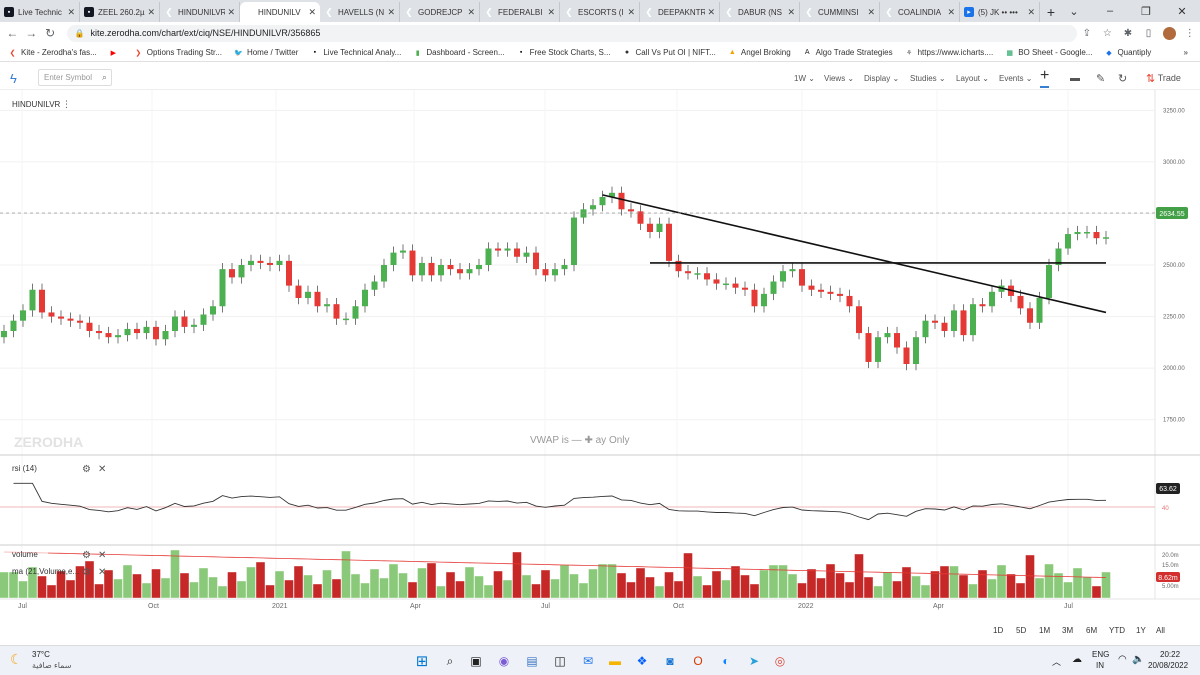 The image size is (1200, 675). Describe the element at coordinates (560, 661) in the screenshot. I see `store-icon: ◫` at that location.